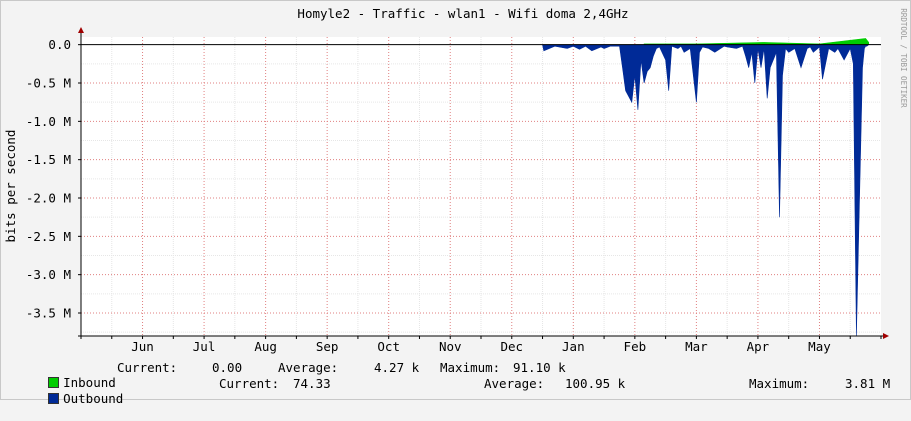  I want to click on x-tick-labels: Jun Jul Aug Sep Oct Nov Dec Jan Feb Mar Apr May, so click(481, 346).